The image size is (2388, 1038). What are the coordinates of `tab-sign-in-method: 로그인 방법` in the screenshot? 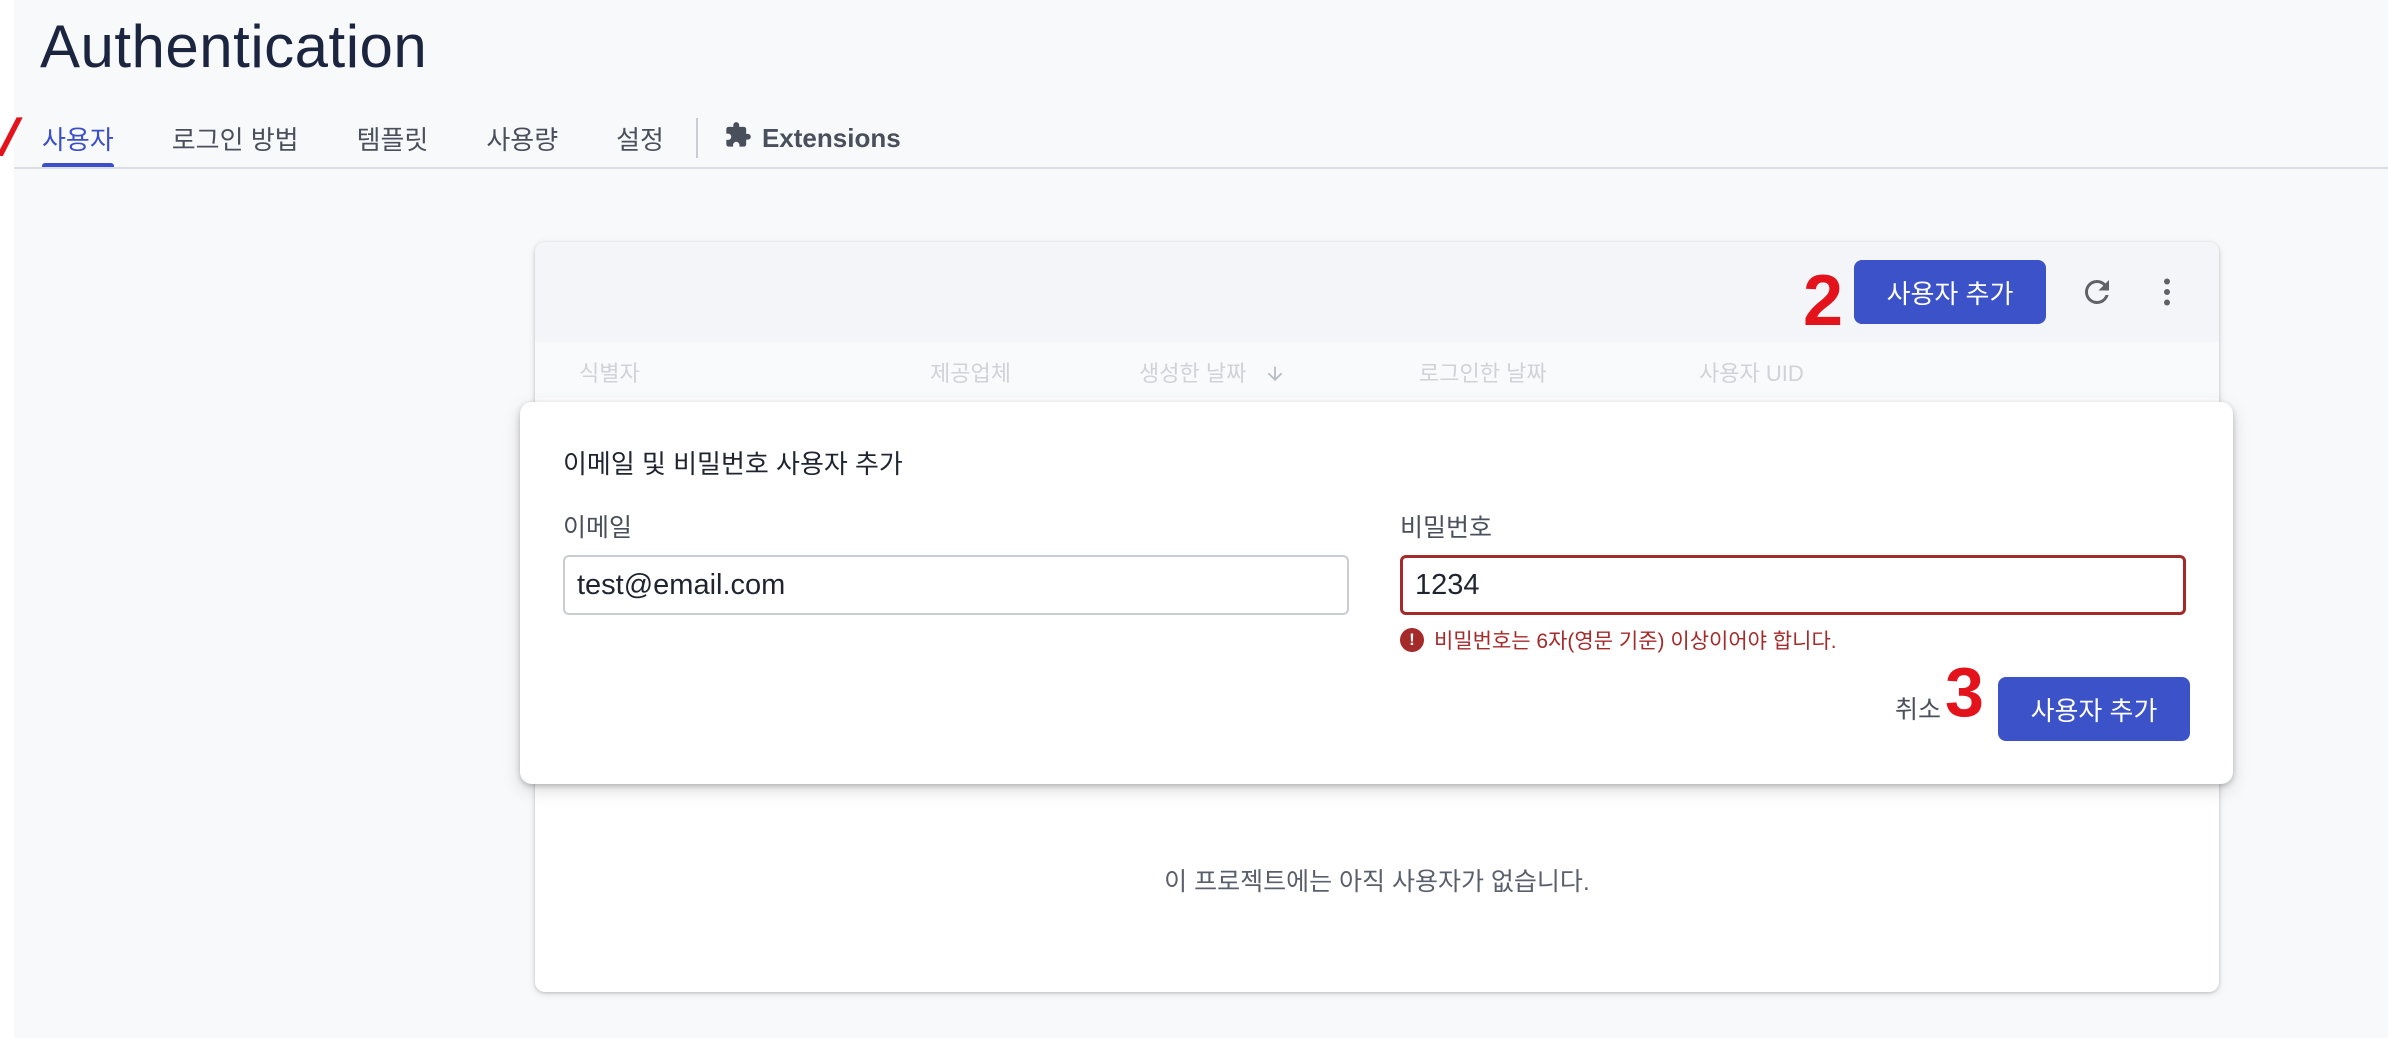 It's located at (235, 138).